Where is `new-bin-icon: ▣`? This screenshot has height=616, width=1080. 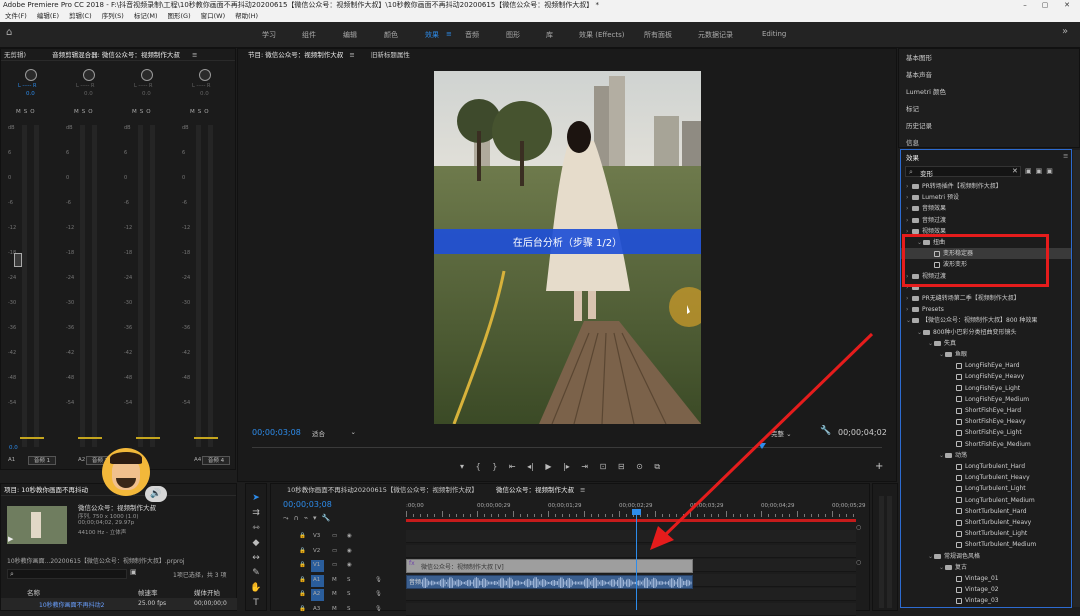
new-bin-icon: ▣ is located at coordinates (133, 572).